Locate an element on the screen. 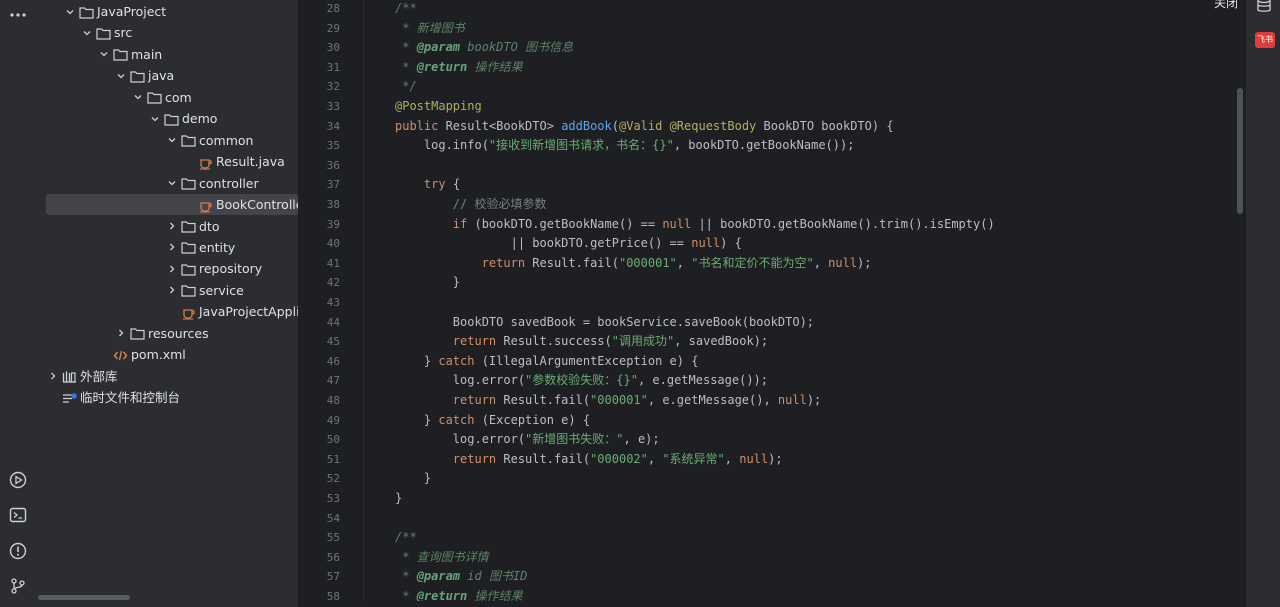  tree-item: demo is located at coordinates (167, 118).